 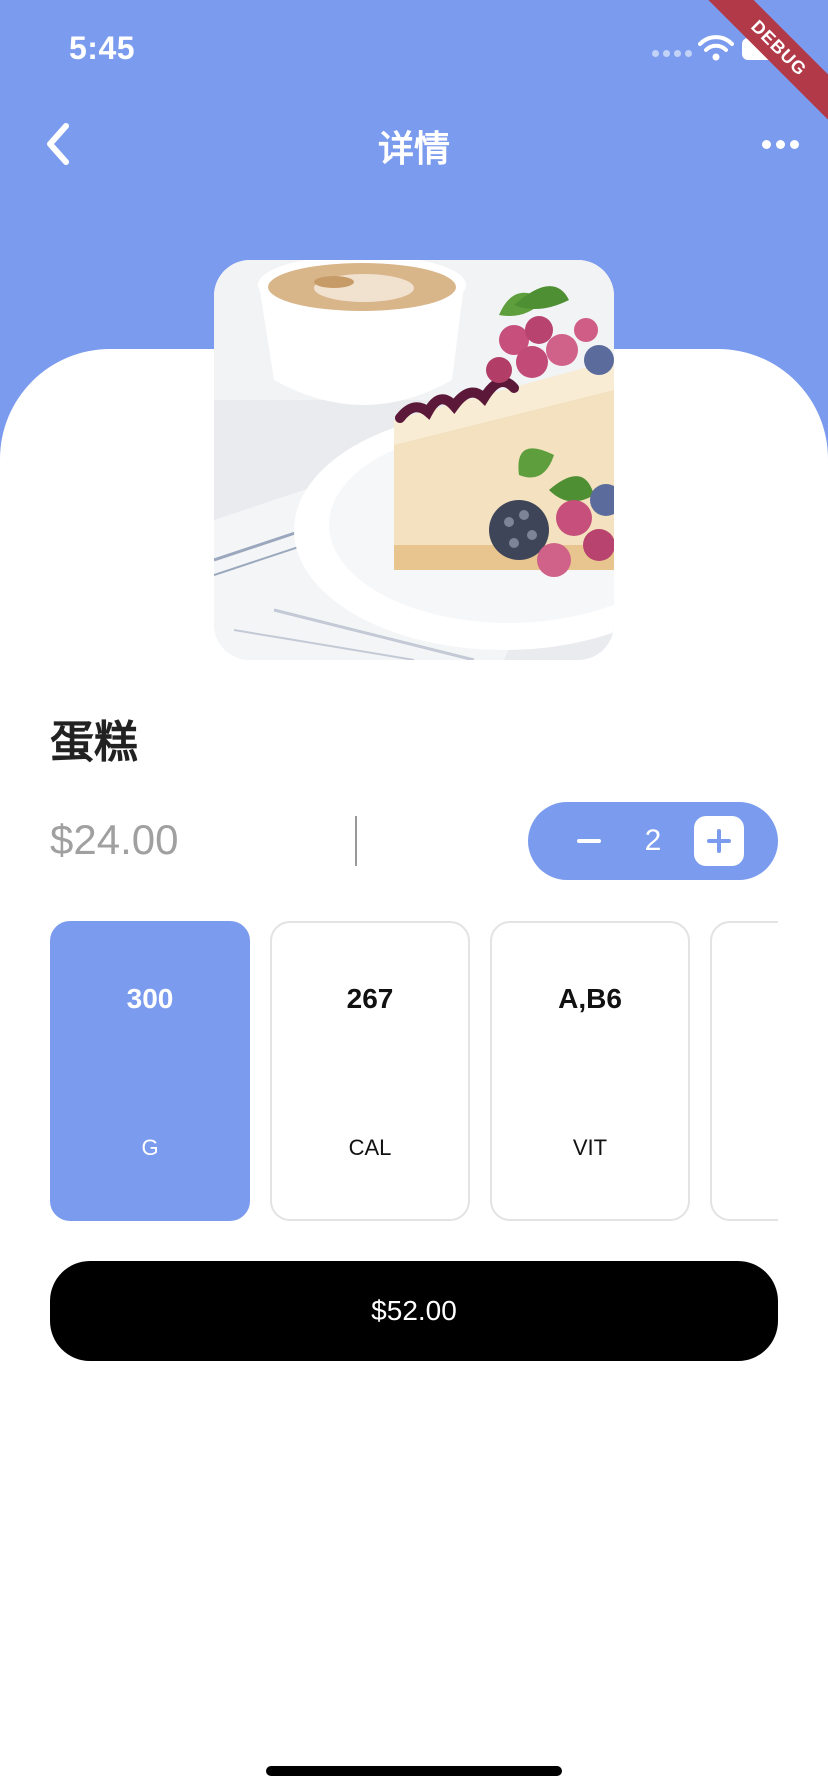 I want to click on more-options-button, so click(x=780, y=144).